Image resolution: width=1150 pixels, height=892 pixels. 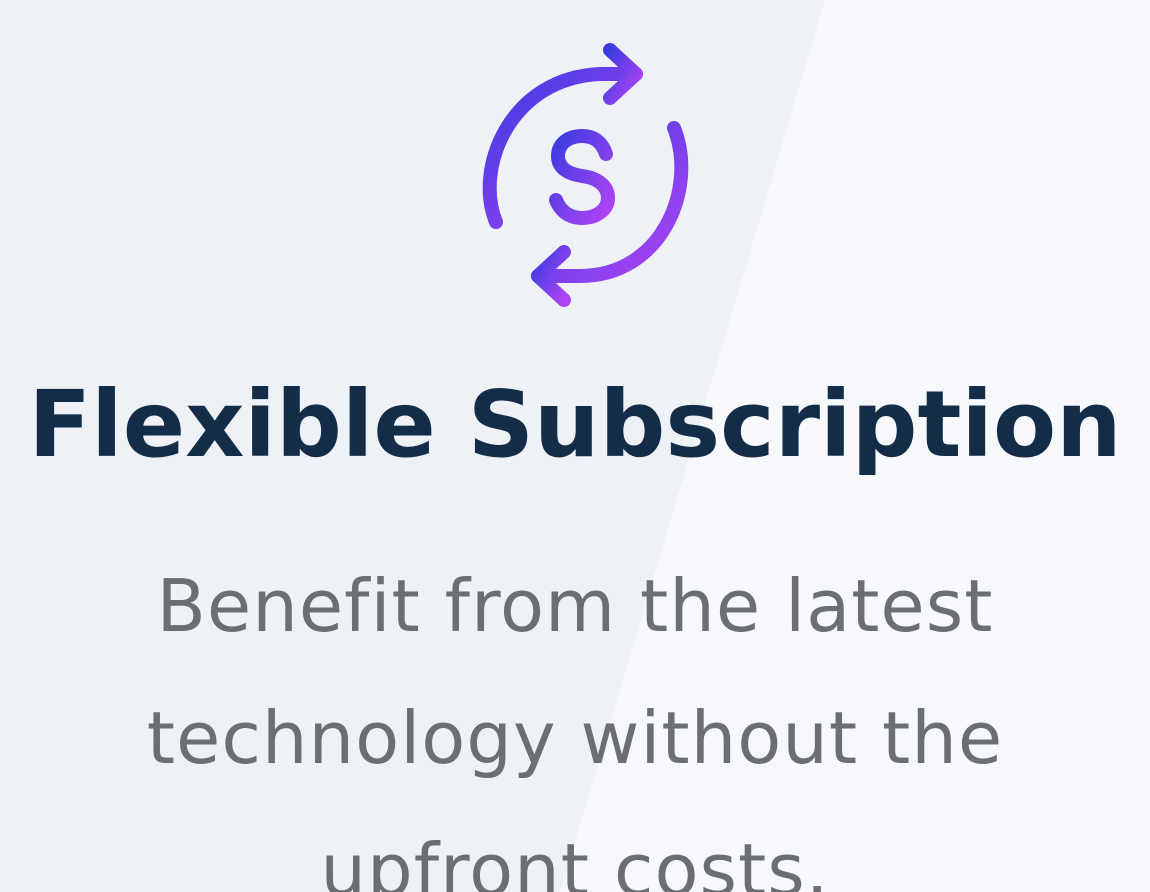 What do you see at coordinates (586, 175) in the screenshot?
I see `recurring-dollar-icon` at bounding box center [586, 175].